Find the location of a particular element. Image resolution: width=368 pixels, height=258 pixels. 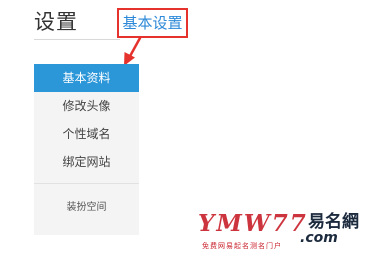

sidebar-divider is located at coordinates (86, 183).